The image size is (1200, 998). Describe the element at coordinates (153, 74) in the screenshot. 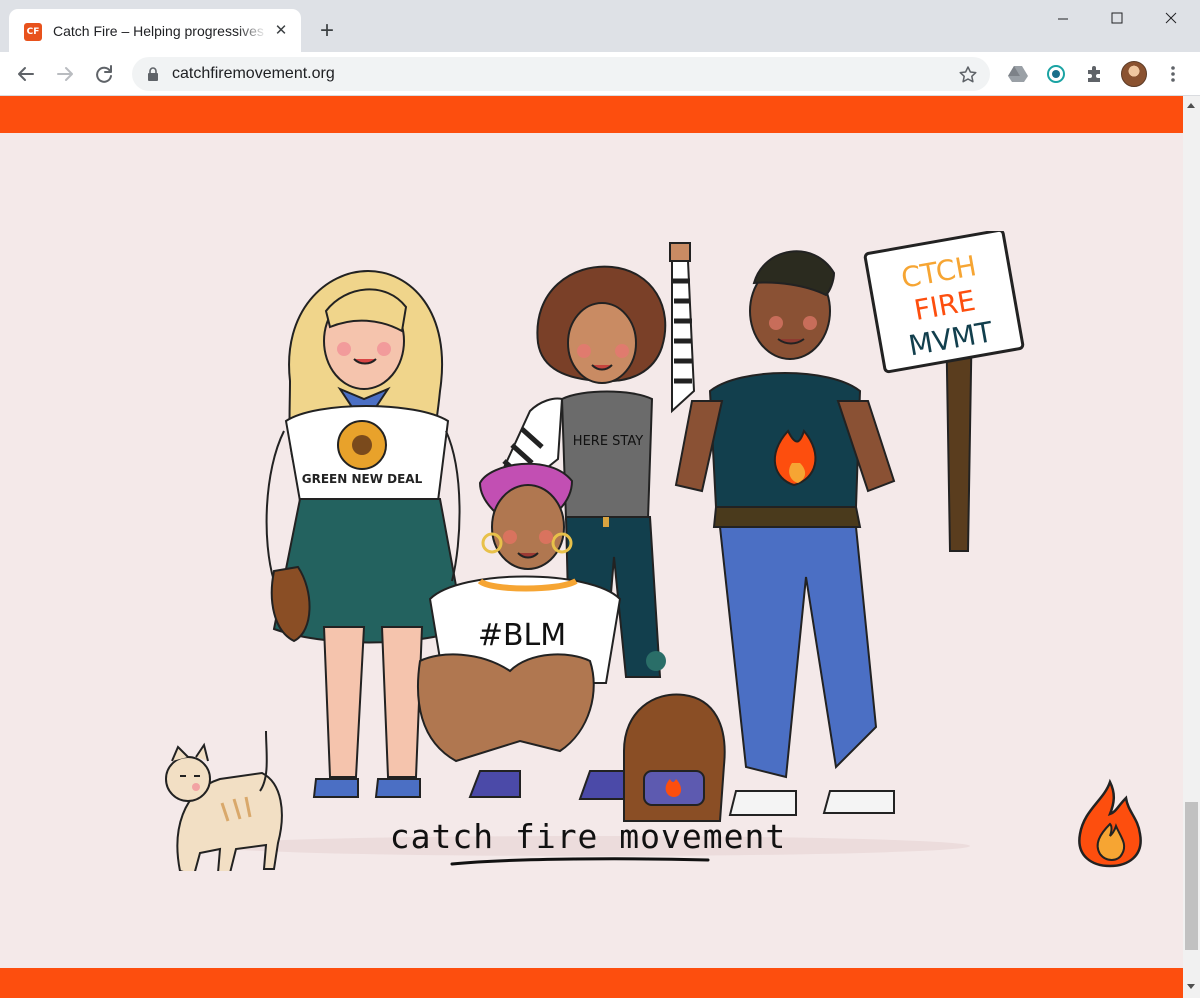

I see `lock-icon` at that location.